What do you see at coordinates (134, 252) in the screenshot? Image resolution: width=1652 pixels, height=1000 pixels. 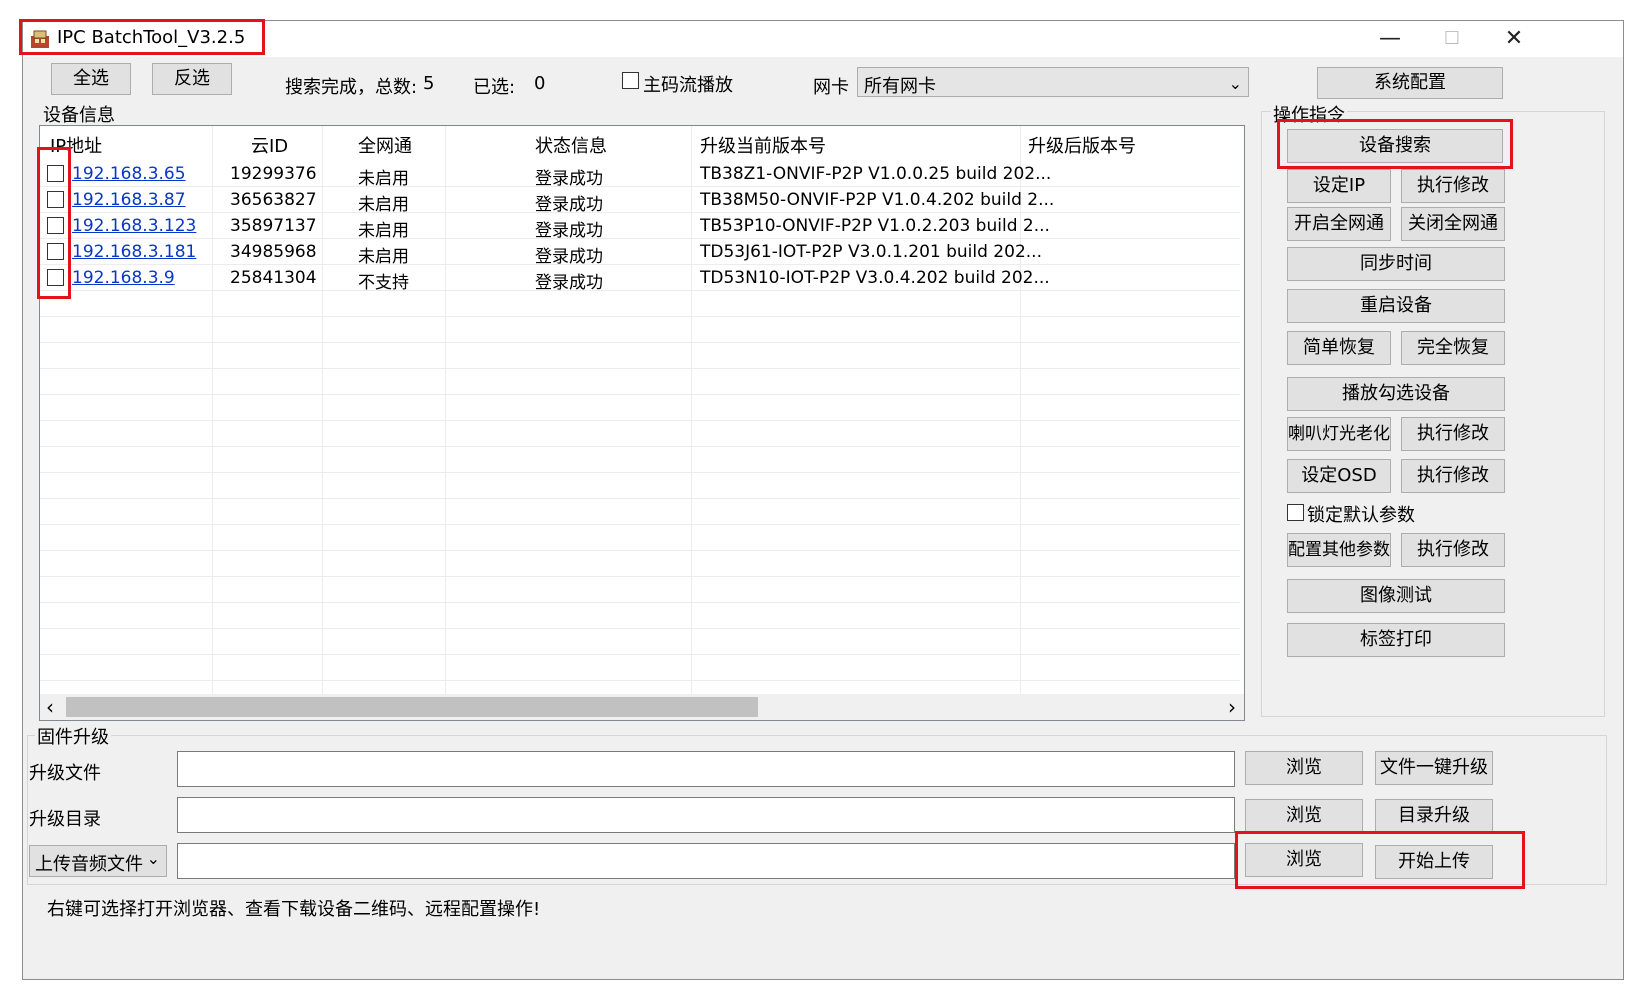 I see `ip-link: 192.168.3.181` at bounding box center [134, 252].